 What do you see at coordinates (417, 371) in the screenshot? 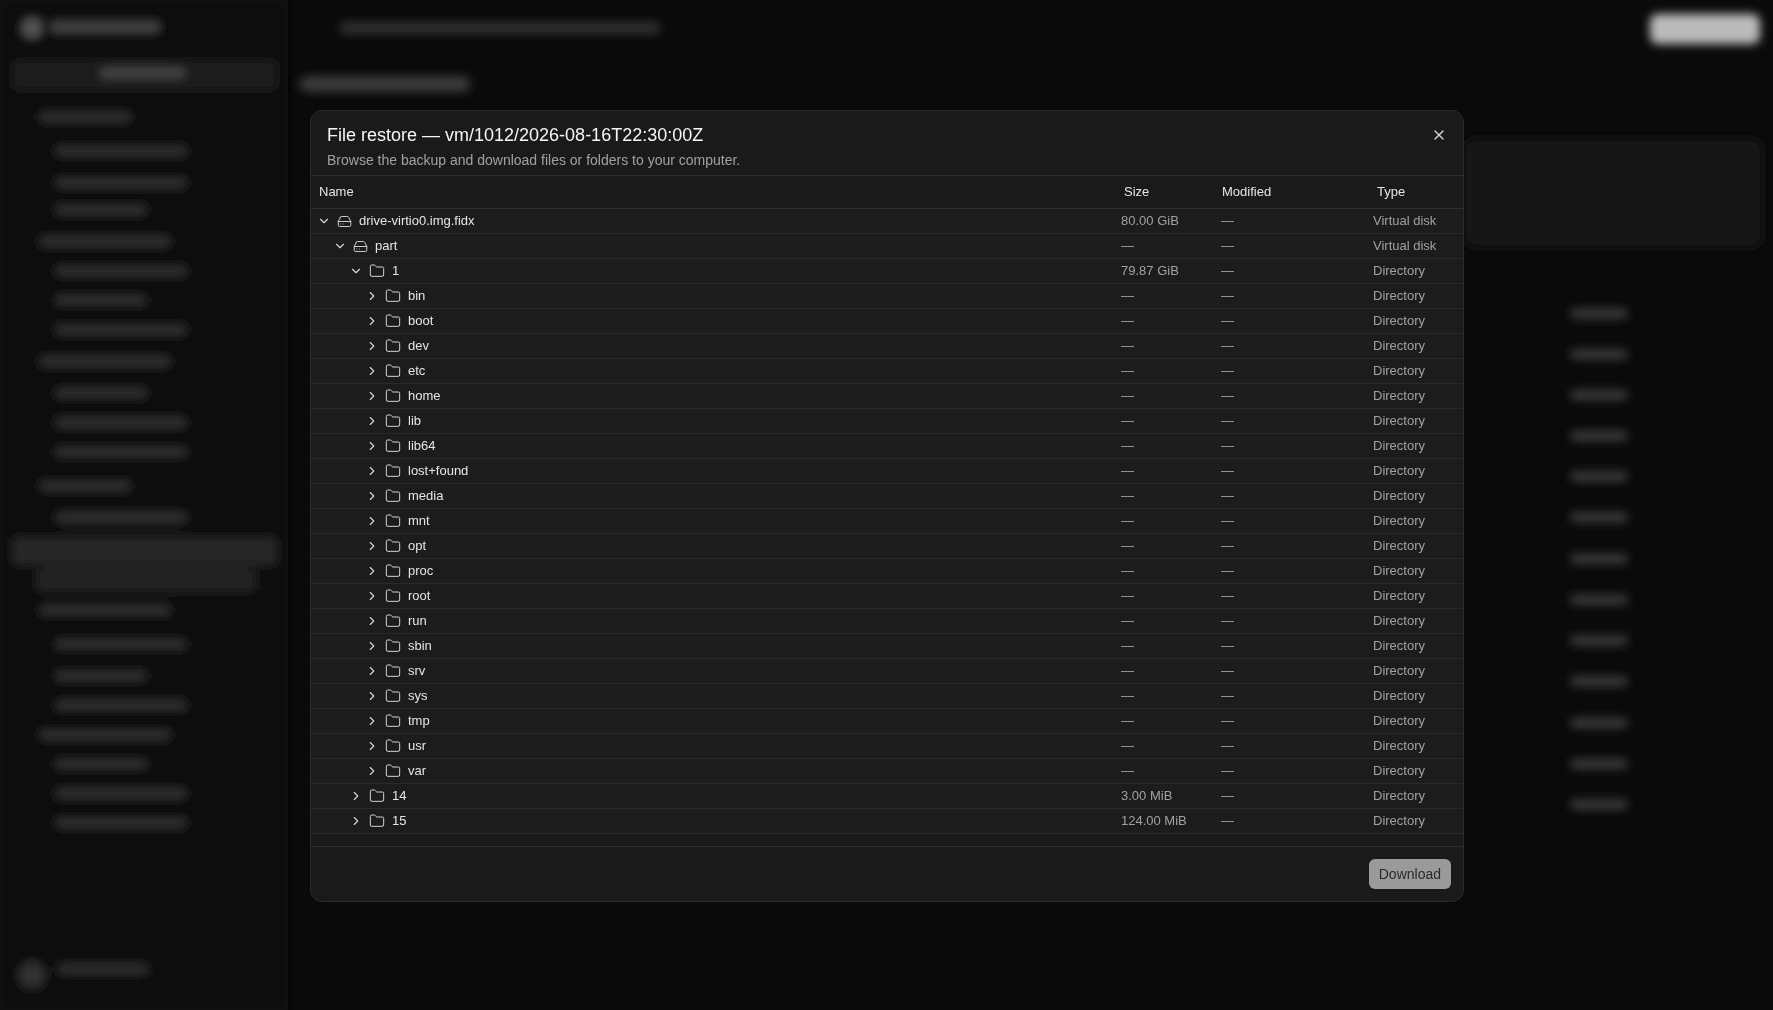
I see `item-name: etc` at bounding box center [417, 371].